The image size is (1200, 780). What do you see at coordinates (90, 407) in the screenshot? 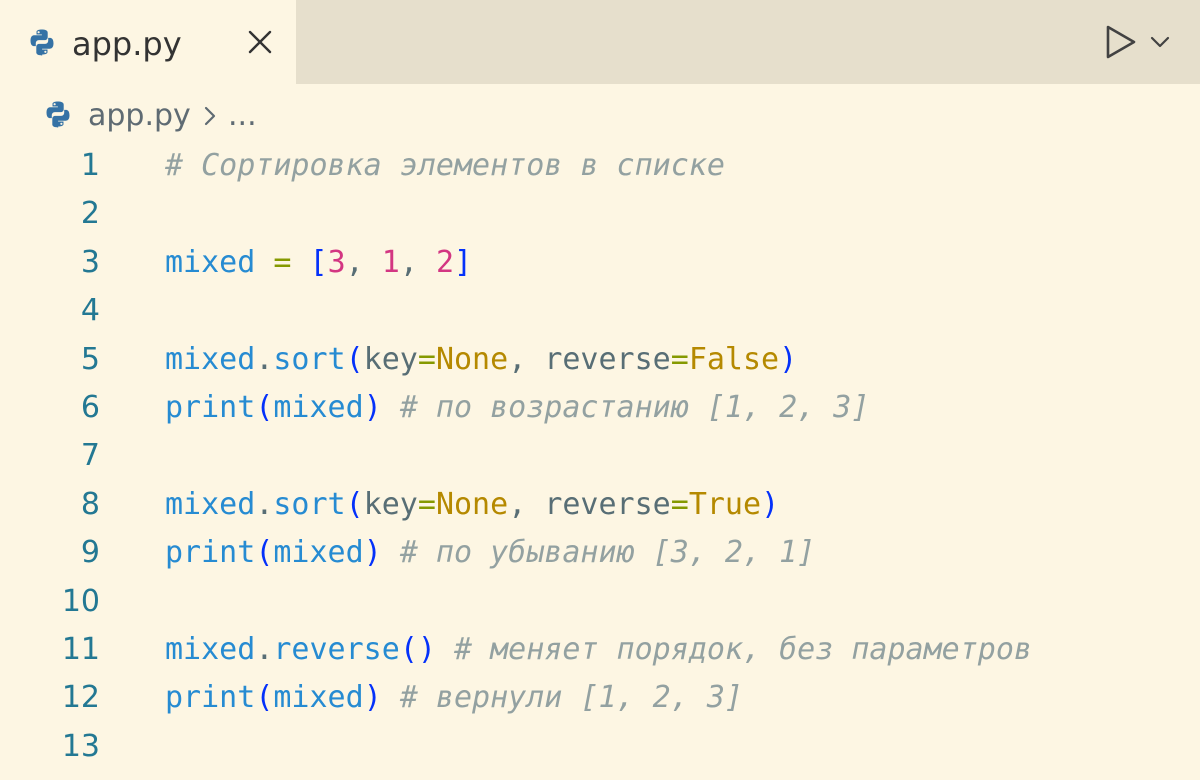
I see `line-number: 6` at bounding box center [90, 407].